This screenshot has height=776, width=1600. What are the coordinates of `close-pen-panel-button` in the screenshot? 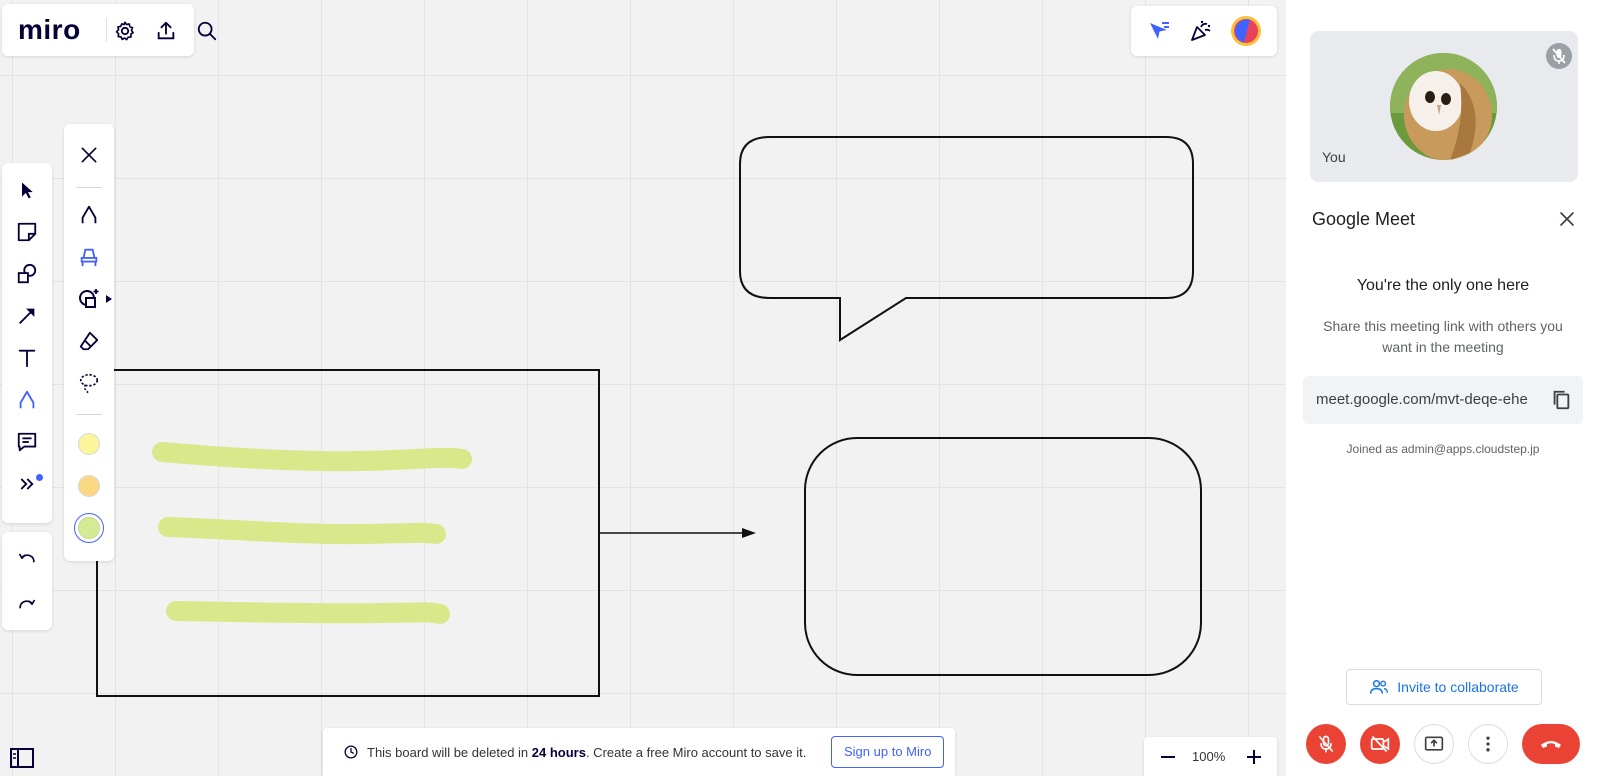 It's located at (89, 155).